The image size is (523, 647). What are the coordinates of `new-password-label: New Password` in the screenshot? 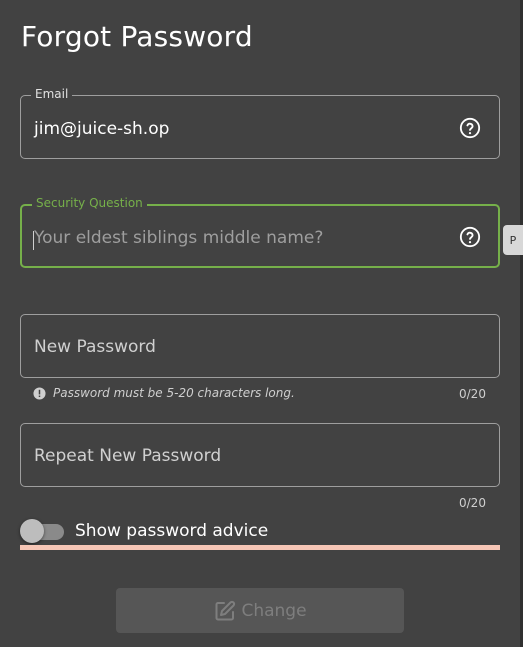 It's located at (95, 347).